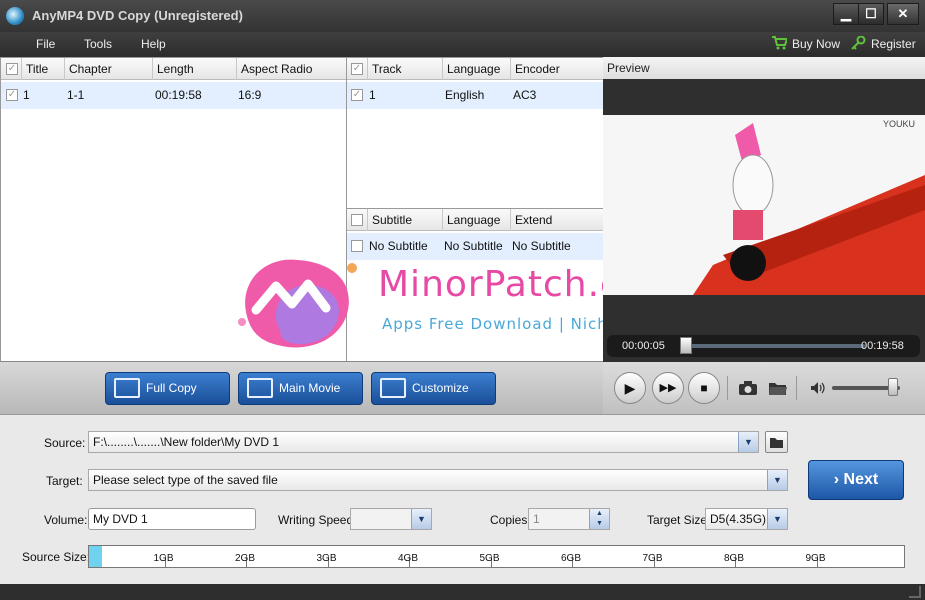  I want to click on preview-label: Preview, so click(764, 68).